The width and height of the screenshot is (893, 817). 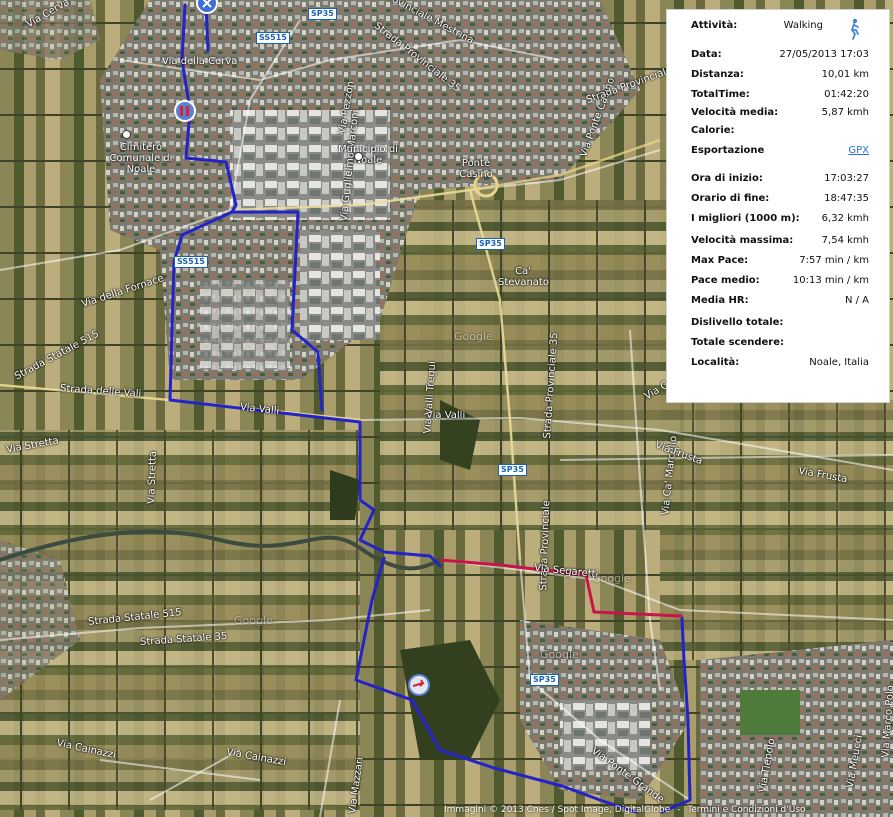 I want to click on info-row: TotalTime: 01:42:20, so click(x=780, y=95).